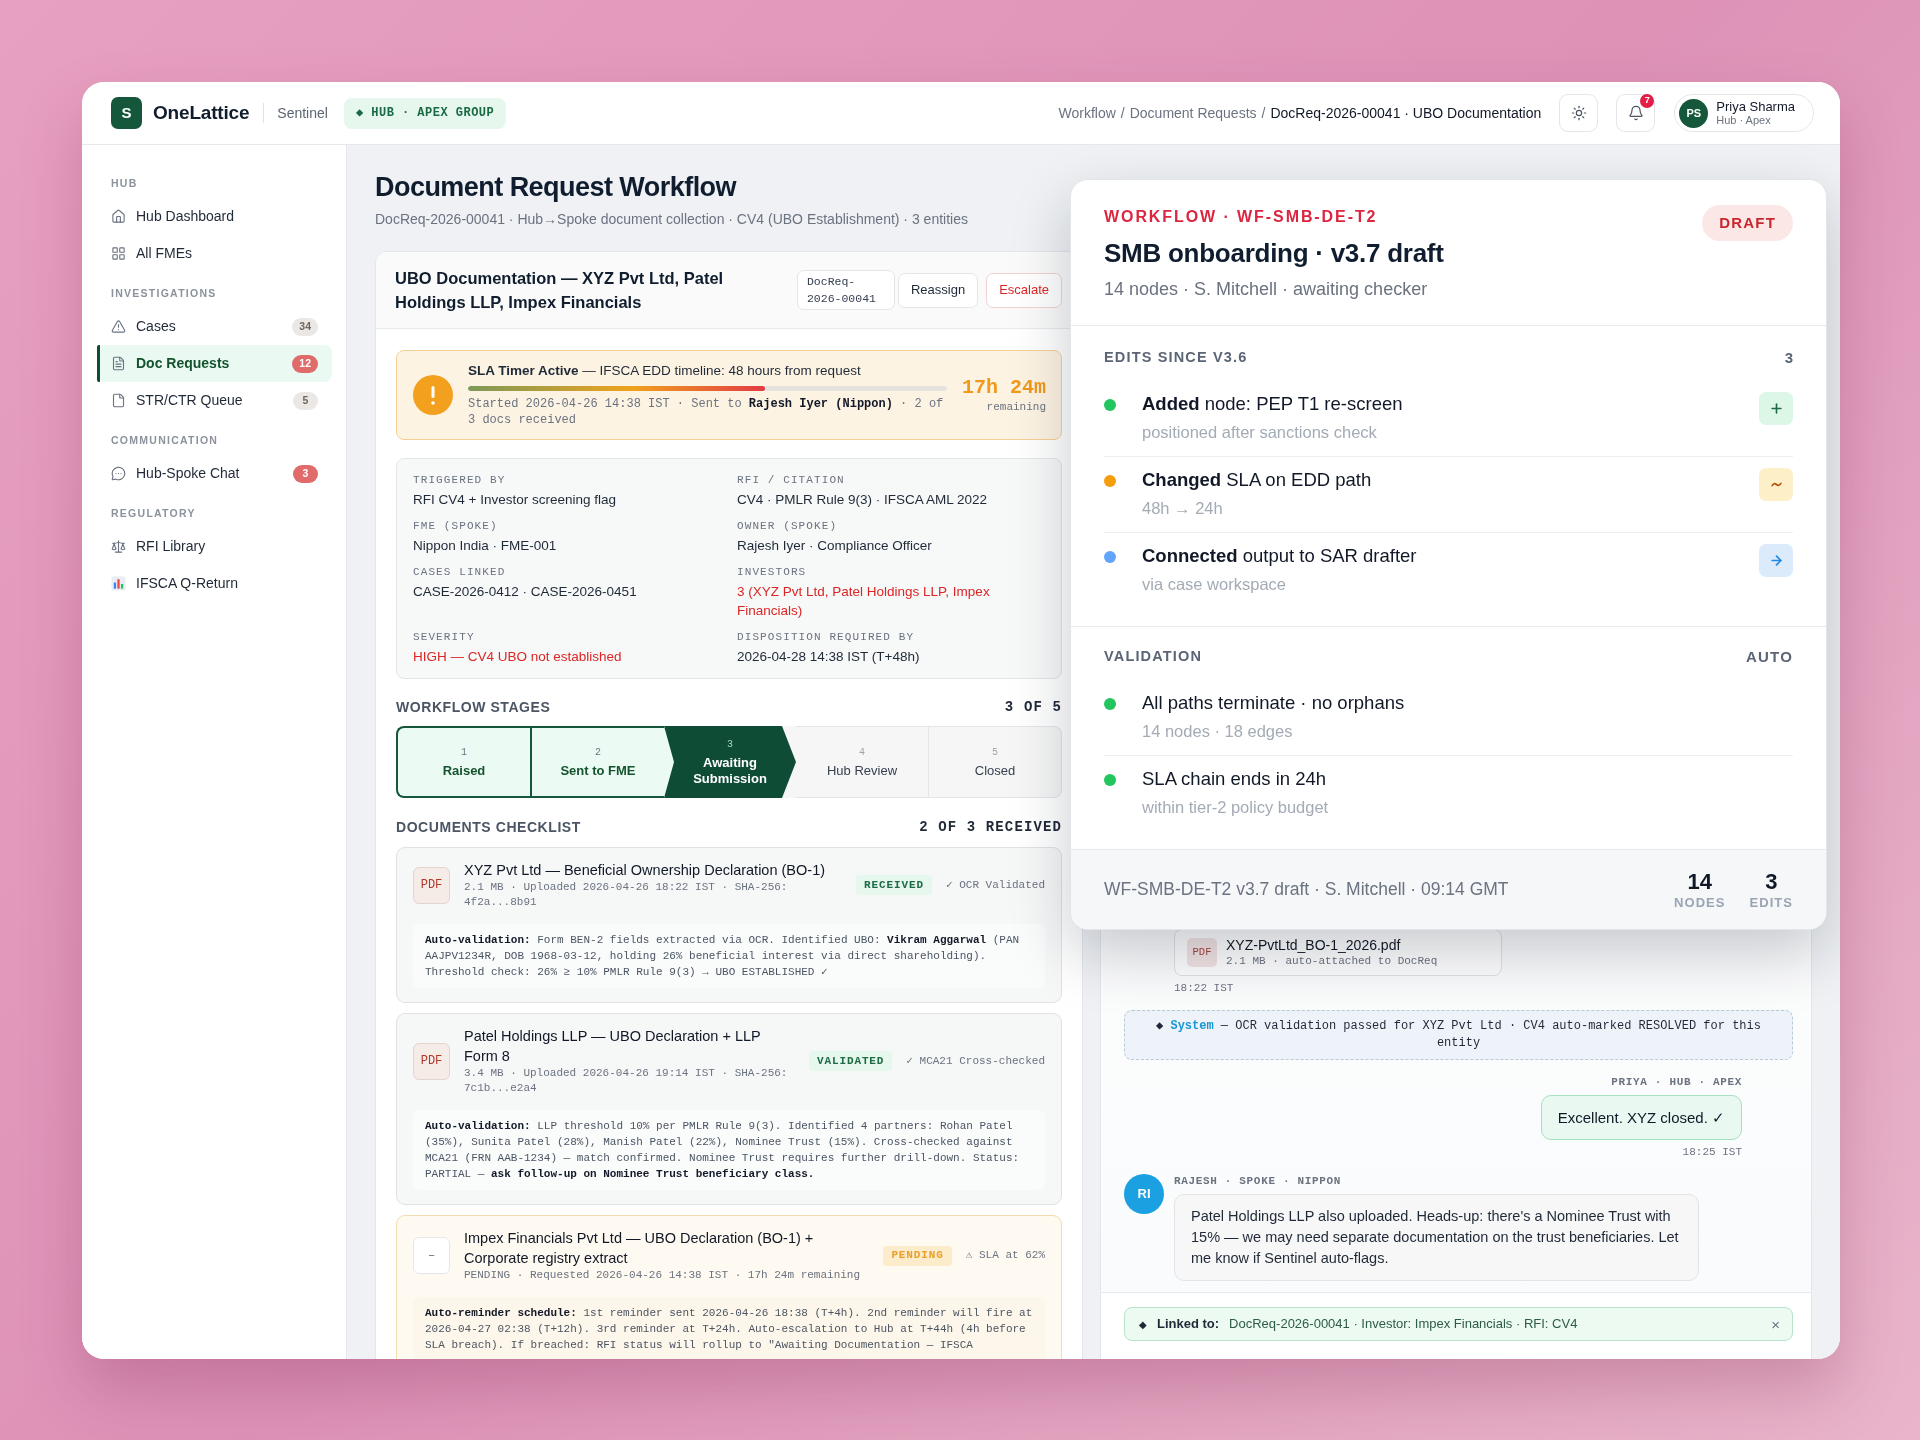 This screenshot has height=1440, width=1920. Describe the element at coordinates (515, 500) in the screenshot. I see `field-value: RFI CV4 + Investor screening flag` at that location.